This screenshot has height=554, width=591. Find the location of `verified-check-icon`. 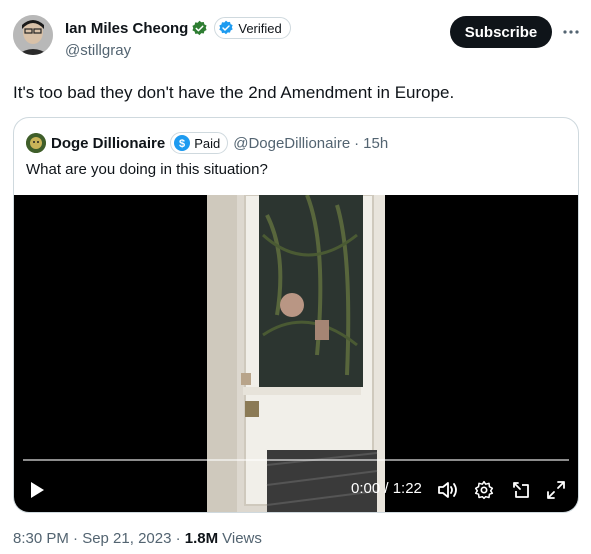

verified-check-icon is located at coordinates (226, 28).